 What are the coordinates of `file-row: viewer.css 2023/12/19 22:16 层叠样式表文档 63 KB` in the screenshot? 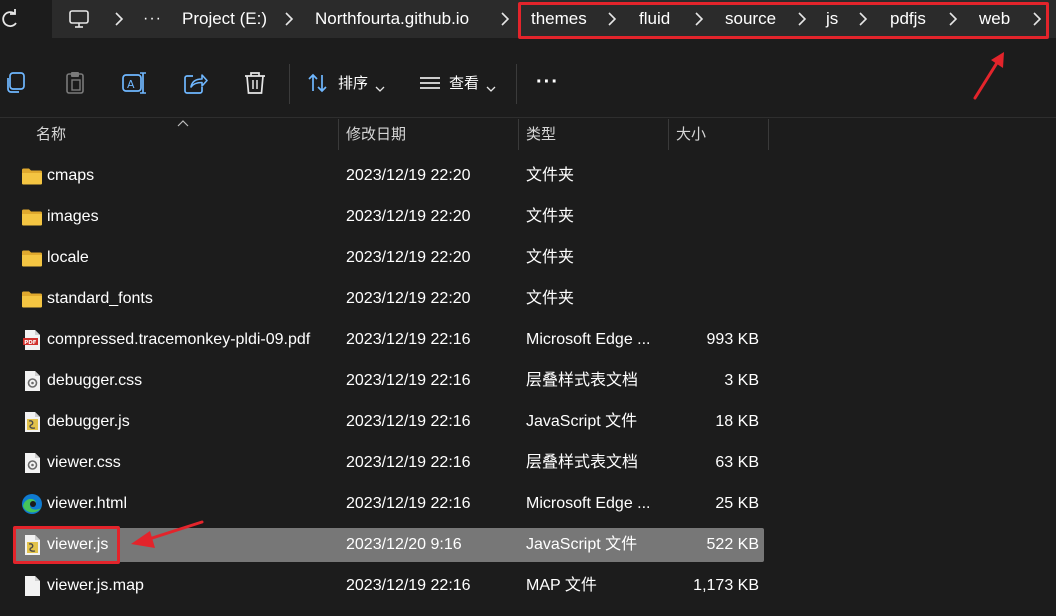 It's located at (389, 463).